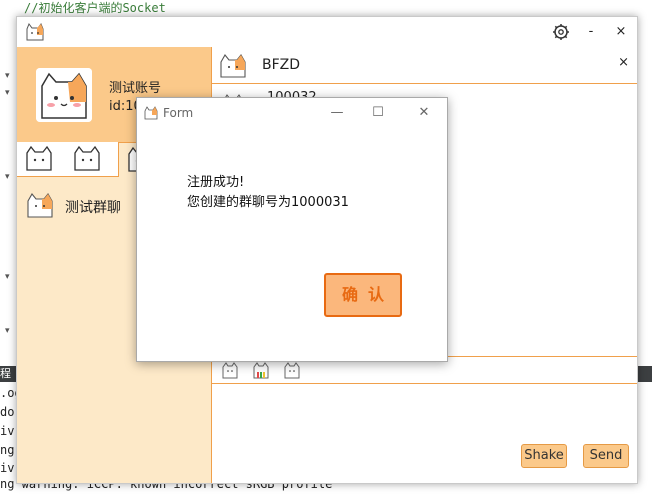 The width and height of the screenshot is (652, 497). Describe the element at coordinates (561, 32) in the screenshot. I see `gear-icon` at that location.